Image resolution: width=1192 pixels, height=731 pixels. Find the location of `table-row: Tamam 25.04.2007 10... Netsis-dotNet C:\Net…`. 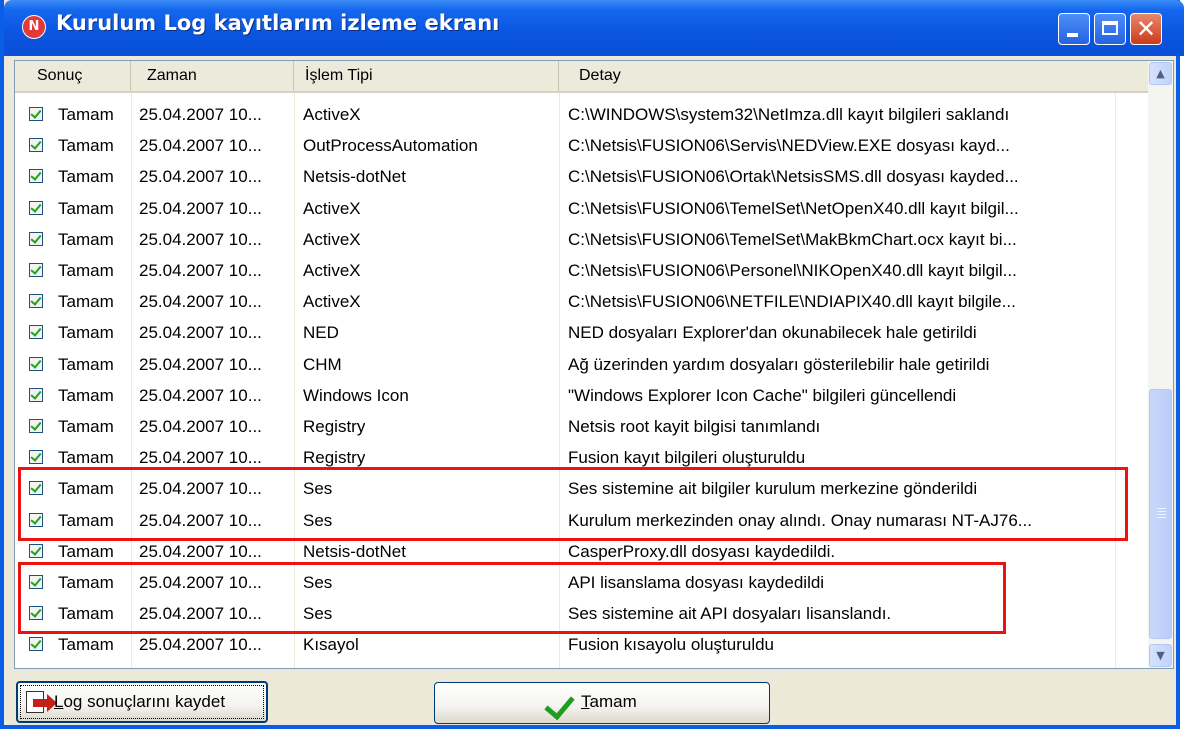

table-row: Tamam 25.04.2007 10... Netsis-dotNet C:\Net… is located at coordinates (581, 176).